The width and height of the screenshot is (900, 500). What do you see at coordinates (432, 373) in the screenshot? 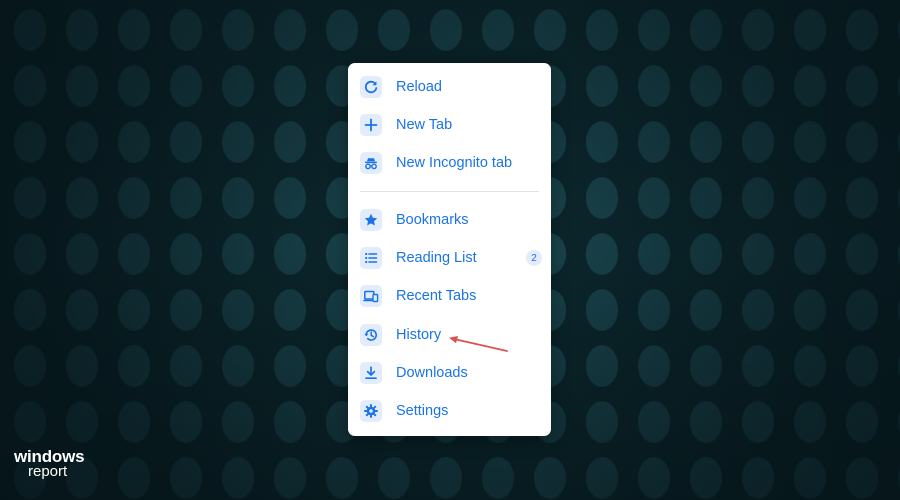
I see `menu-item-label: Downloads` at bounding box center [432, 373].